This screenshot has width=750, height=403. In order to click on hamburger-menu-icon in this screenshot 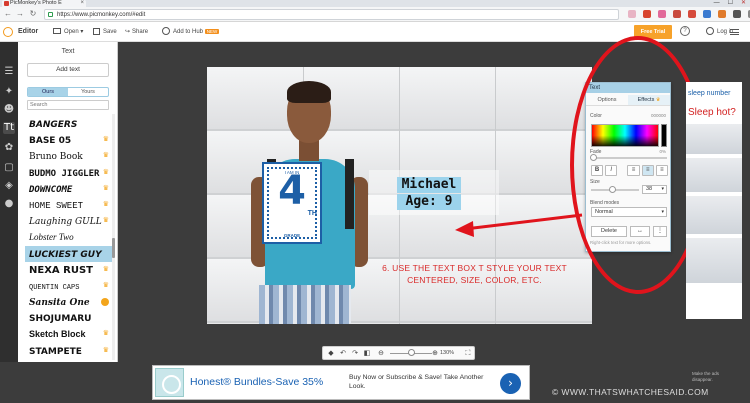, I will do `click(734, 32)`.